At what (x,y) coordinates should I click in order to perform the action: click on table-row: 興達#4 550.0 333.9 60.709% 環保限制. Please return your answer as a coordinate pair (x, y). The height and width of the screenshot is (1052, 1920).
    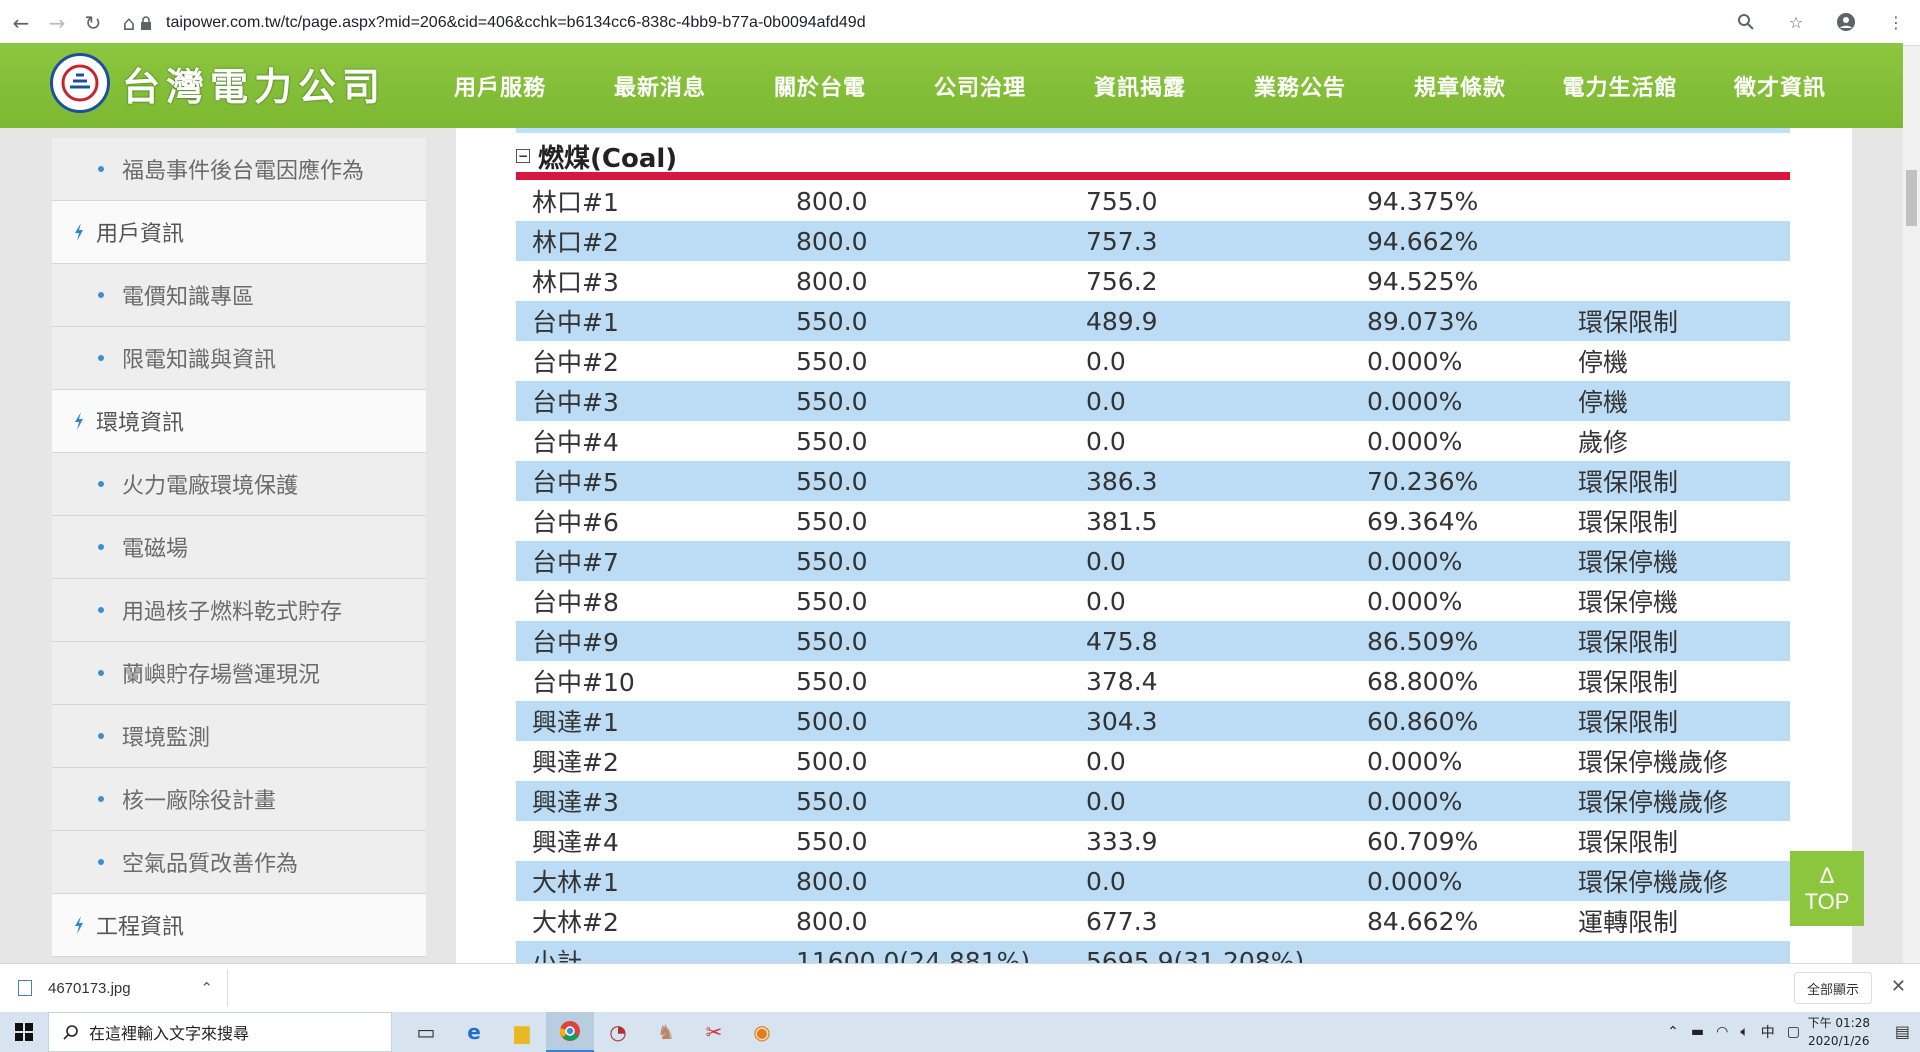
    Looking at the image, I should click on (1153, 841).